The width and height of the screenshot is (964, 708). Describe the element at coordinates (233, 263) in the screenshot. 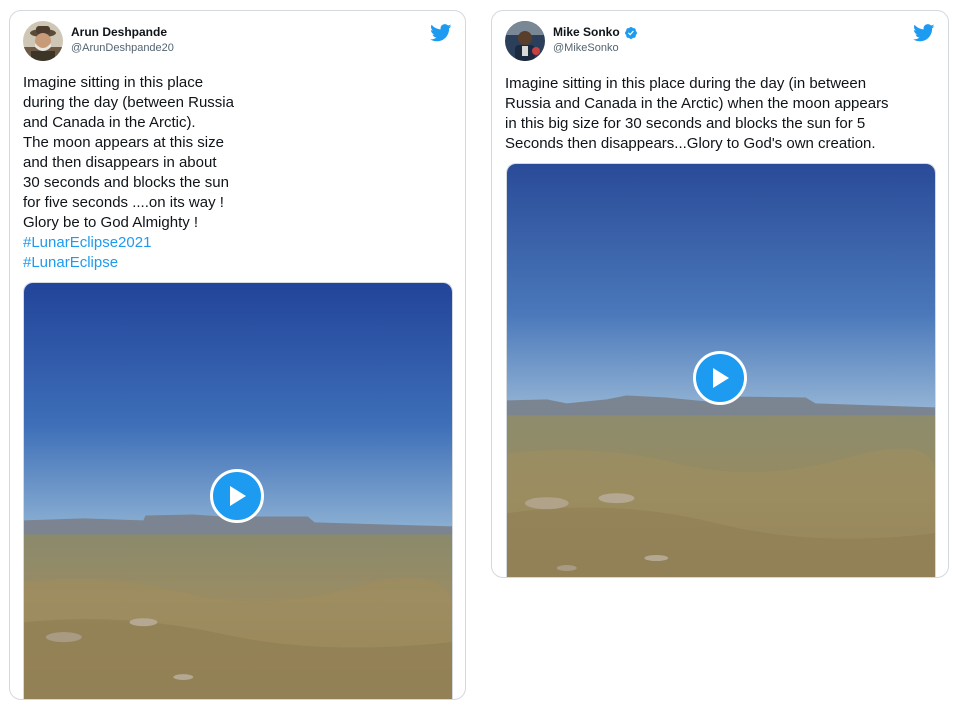

I see `hashtag-link: #LunarEclipse` at that location.